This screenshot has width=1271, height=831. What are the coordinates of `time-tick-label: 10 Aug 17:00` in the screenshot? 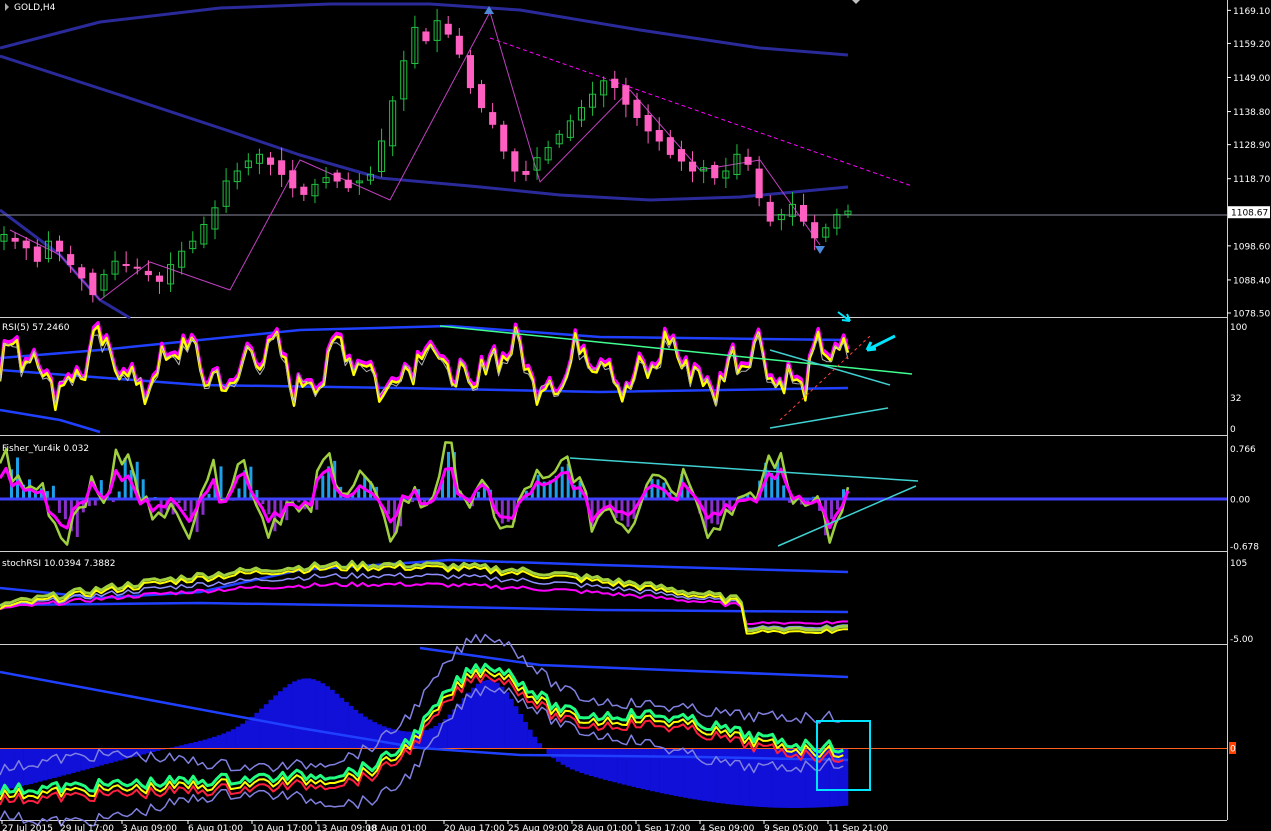 It's located at (282, 827).